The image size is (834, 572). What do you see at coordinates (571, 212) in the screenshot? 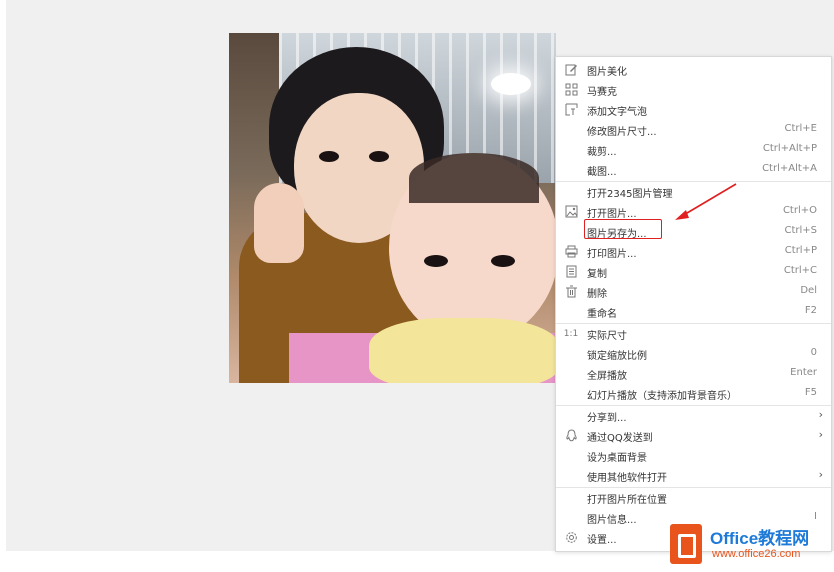
I see `image-icon` at bounding box center [571, 212].